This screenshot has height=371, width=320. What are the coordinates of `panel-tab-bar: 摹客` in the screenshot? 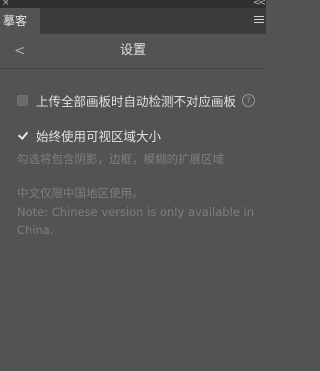 It's located at (133, 21).